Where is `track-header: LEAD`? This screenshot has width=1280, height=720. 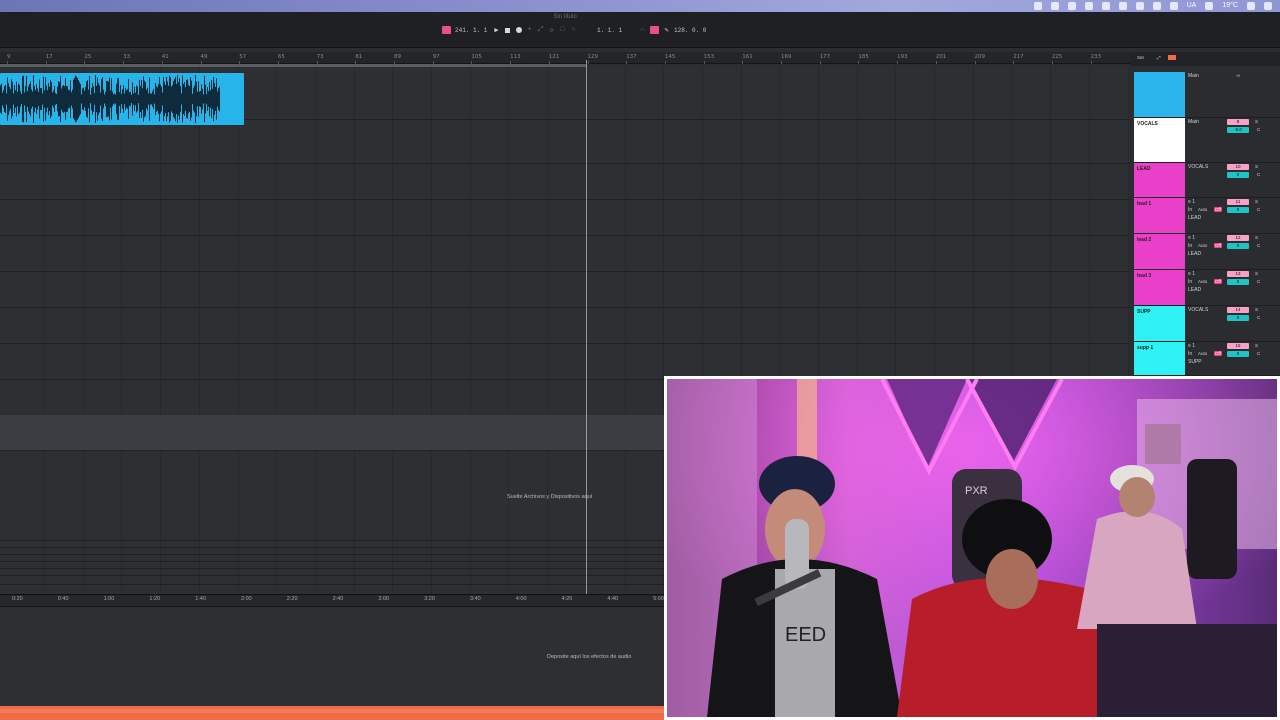 track-header: LEAD is located at coordinates (1159, 180).